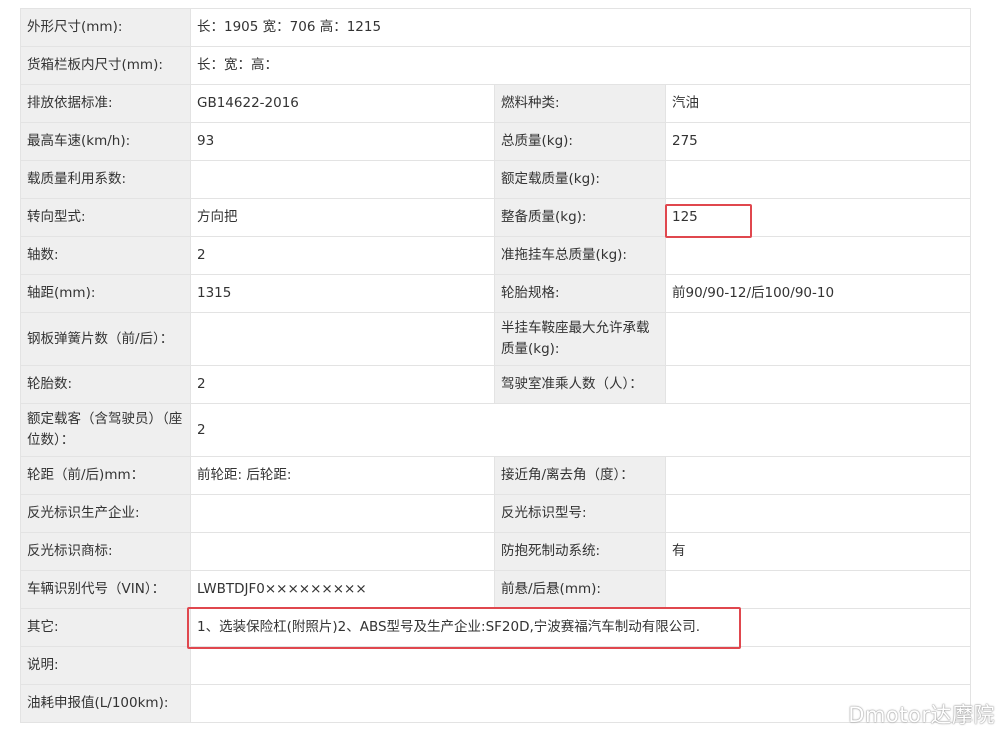  I want to click on label-emission: 排放依据标准:, so click(105, 103).